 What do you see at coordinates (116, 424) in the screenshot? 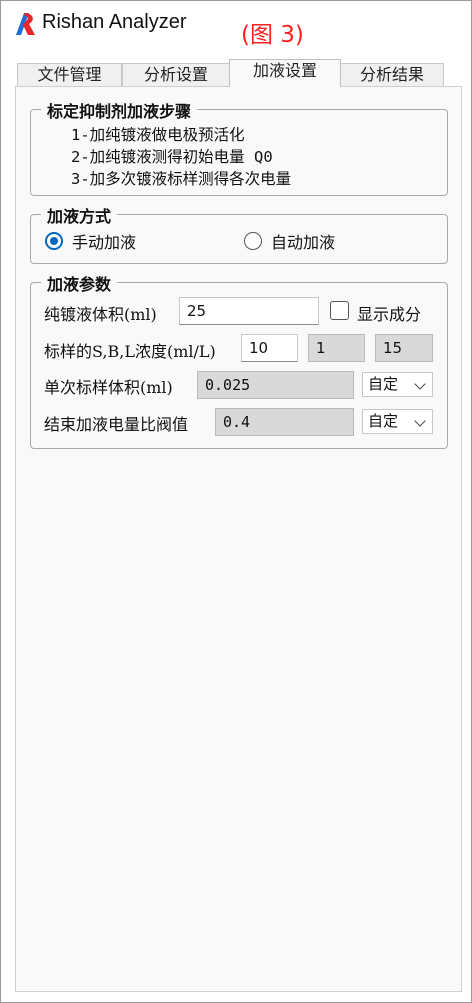
I see `end-threshold-label: 结束加液电量比阀值` at bounding box center [116, 424].